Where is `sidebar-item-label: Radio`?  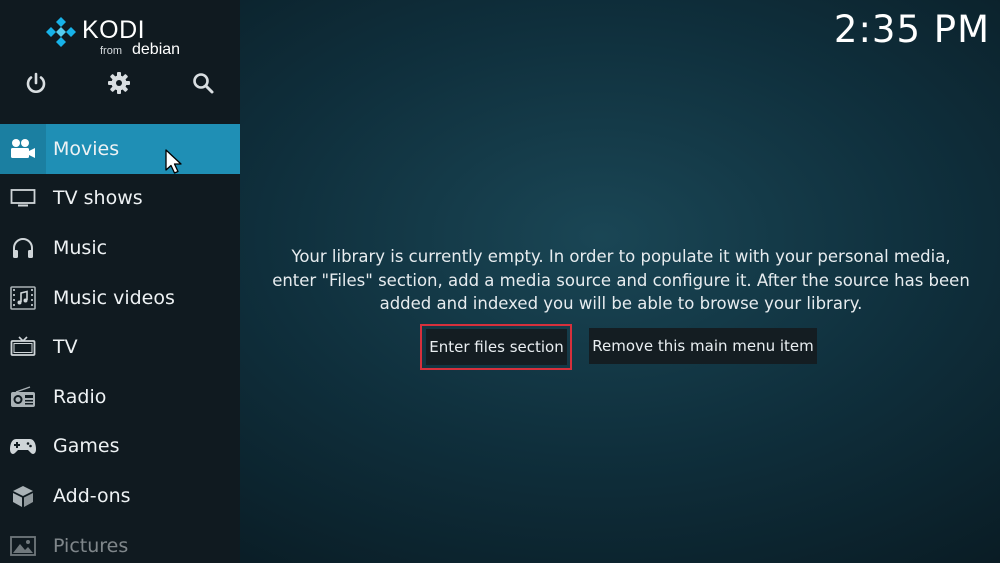 sidebar-item-label: Radio is located at coordinates (80, 396).